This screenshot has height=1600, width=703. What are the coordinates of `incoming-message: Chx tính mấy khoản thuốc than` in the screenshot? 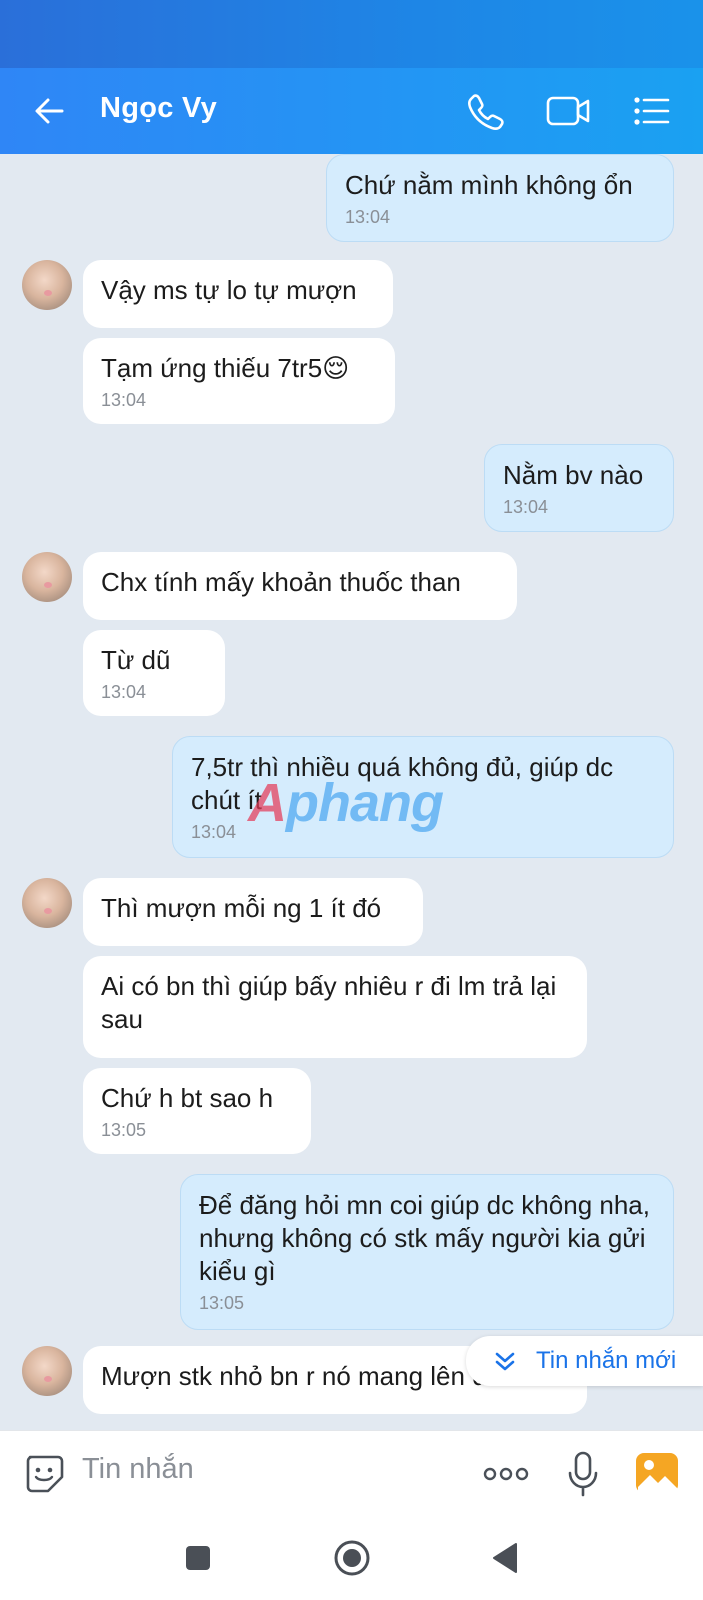 It's located at (300, 586).